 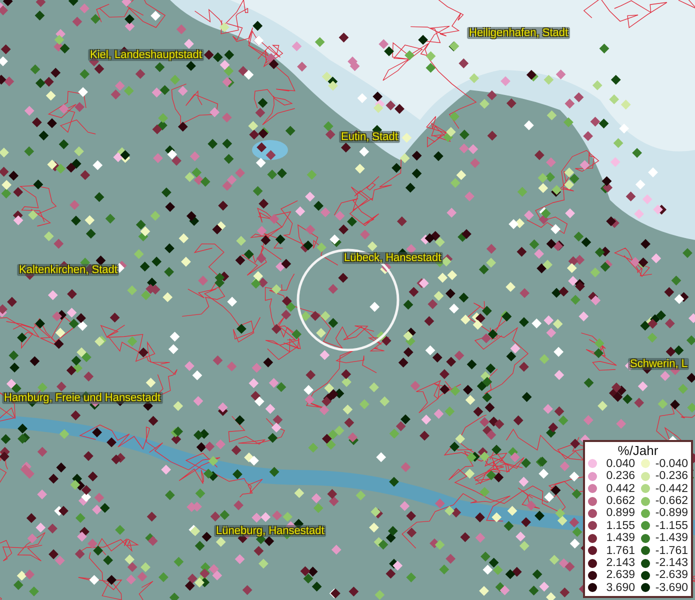 I want to click on legend-value: -1.439, so click(x=671, y=538).